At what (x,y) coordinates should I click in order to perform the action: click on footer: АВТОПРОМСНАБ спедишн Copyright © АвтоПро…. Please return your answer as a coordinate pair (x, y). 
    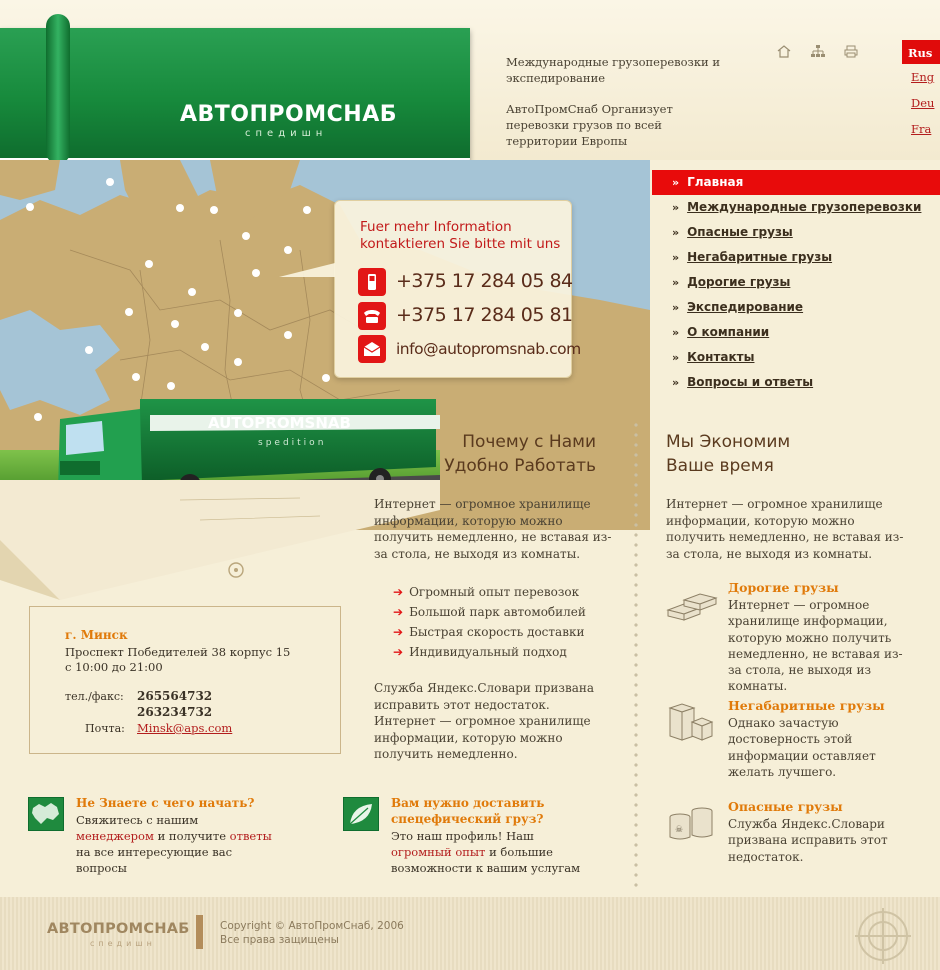
    Looking at the image, I should click on (470, 933).